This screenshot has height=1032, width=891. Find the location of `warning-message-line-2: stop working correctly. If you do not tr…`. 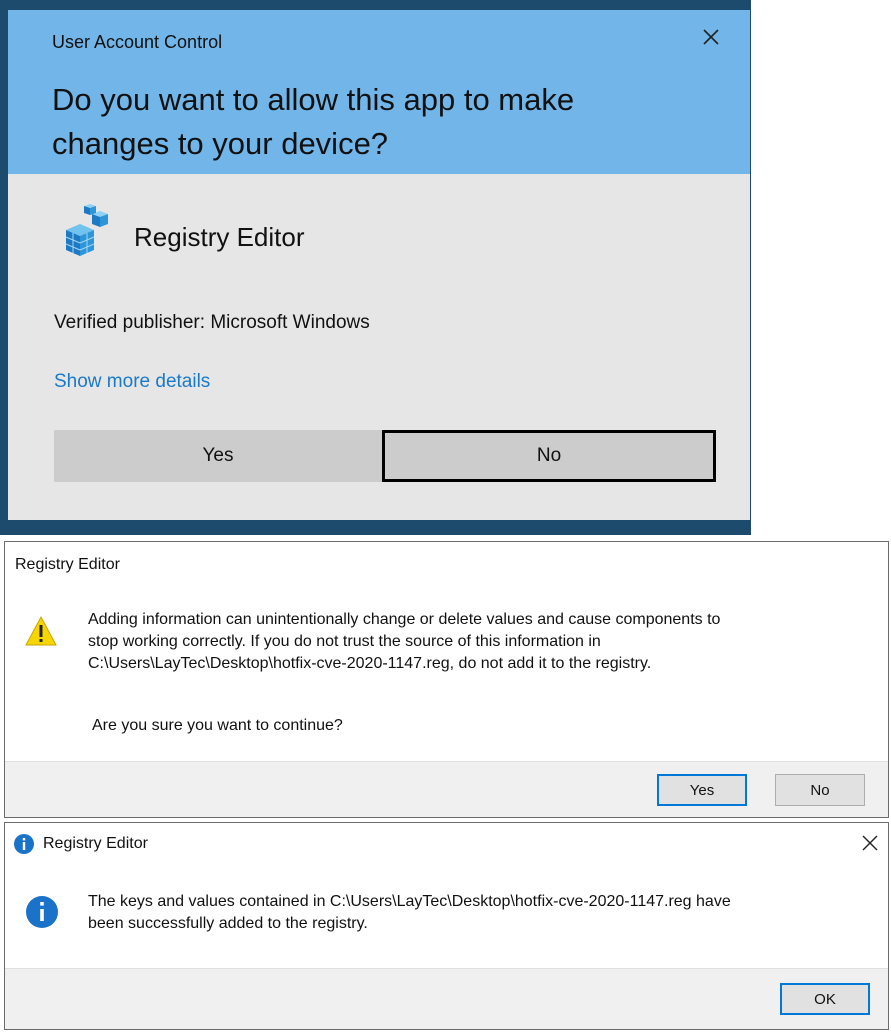

warning-message-line-2: stop working correctly. If you do not tr… is located at coordinates (344, 641).